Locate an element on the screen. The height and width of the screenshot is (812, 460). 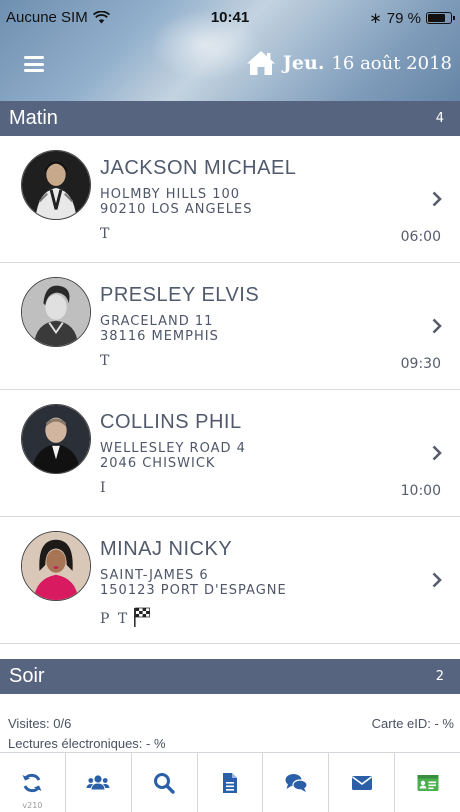
visit-address-line2: 150123 PORT D'ESPAGNE is located at coordinates (193, 590).